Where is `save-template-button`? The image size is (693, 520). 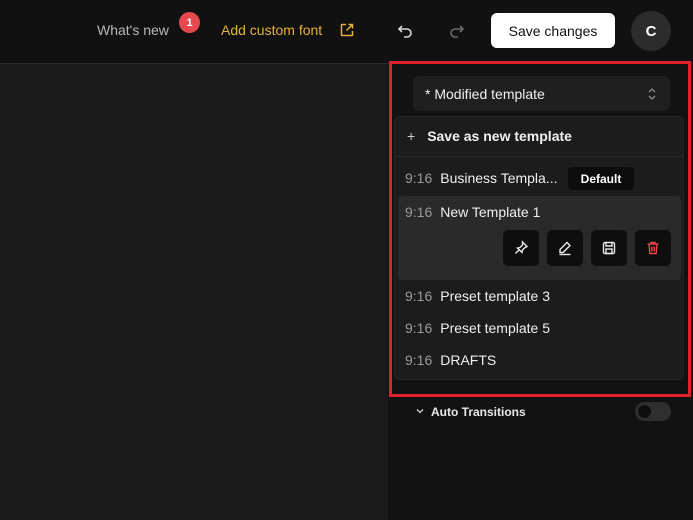 save-template-button is located at coordinates (609, 248).